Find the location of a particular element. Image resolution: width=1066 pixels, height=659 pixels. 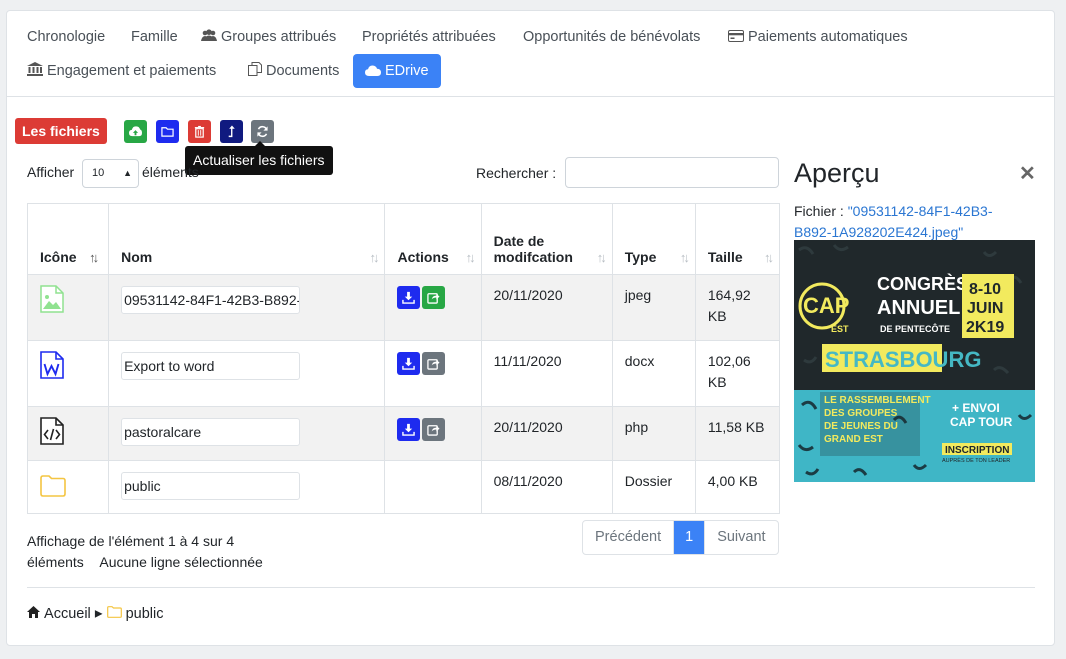

files-badge: Les fichiers is located at coordinates (61, 131).